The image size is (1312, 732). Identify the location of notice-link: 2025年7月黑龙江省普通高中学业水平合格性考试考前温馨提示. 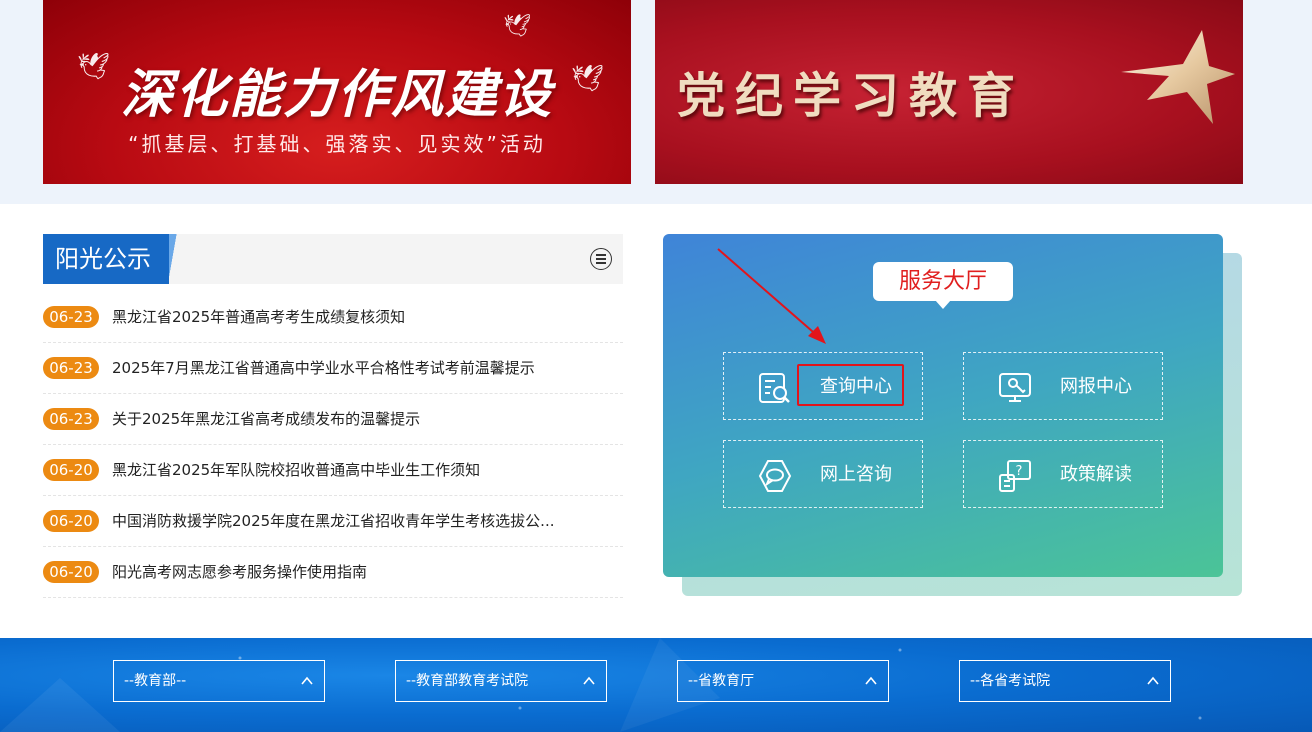
(362, 368).